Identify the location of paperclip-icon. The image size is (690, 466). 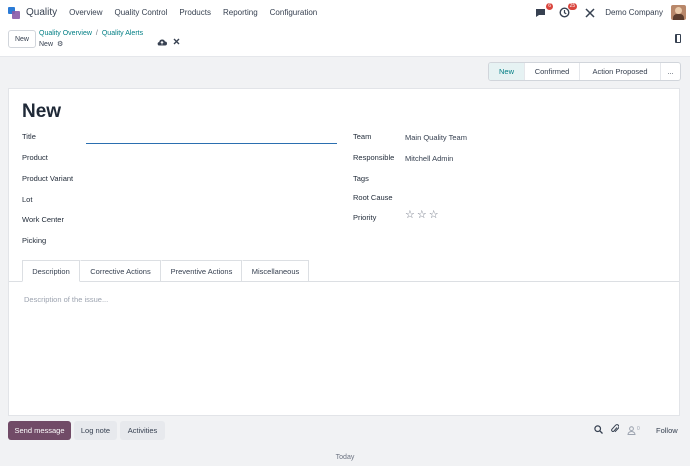
(615, 430).